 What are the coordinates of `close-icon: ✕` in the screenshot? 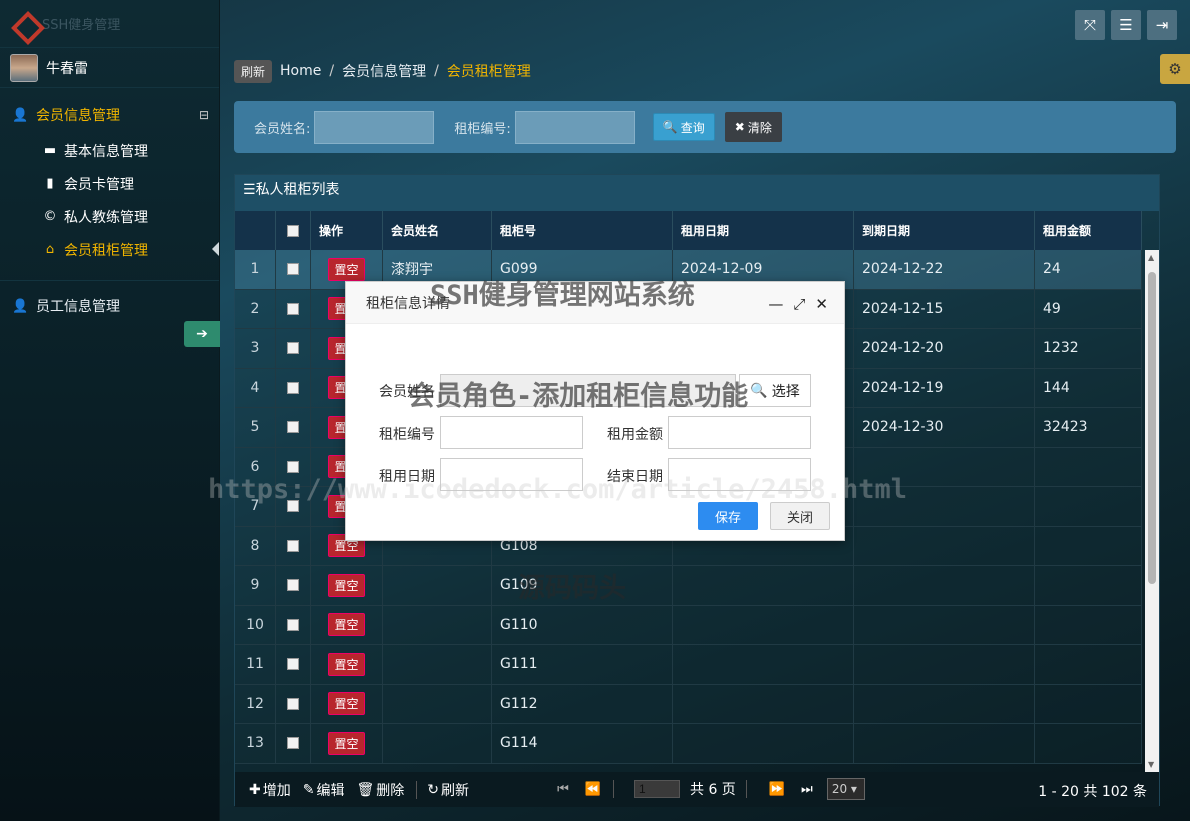 It's located at (821, 304).